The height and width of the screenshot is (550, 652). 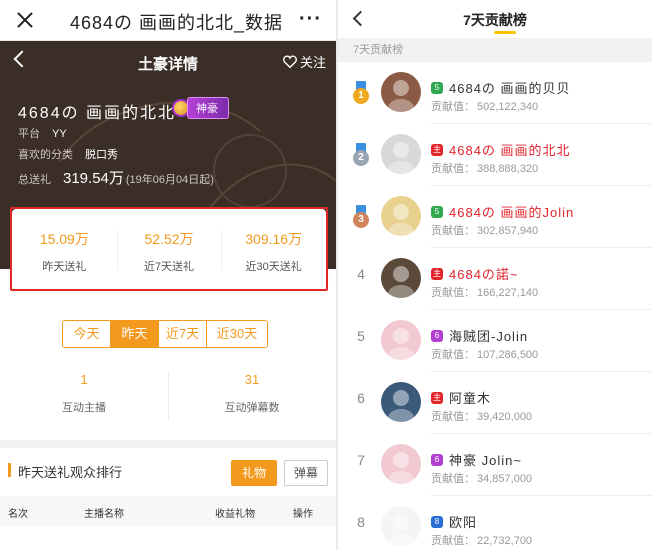 I want to click on contributor-name: 4684の 画画的贝贝, so click(x=510, y=87).